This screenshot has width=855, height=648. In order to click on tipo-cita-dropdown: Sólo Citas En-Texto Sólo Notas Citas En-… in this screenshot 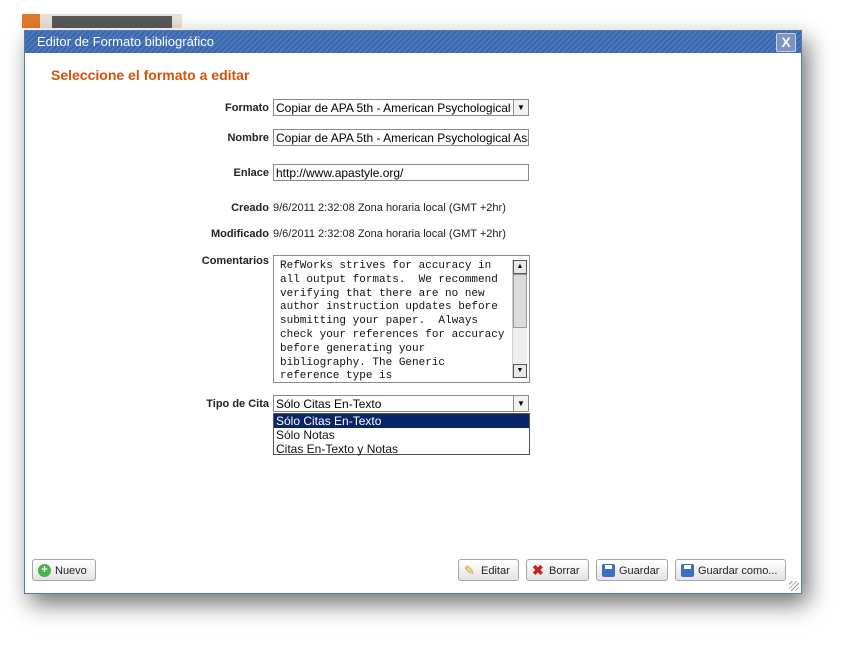, I will do `click(401, 434)`.